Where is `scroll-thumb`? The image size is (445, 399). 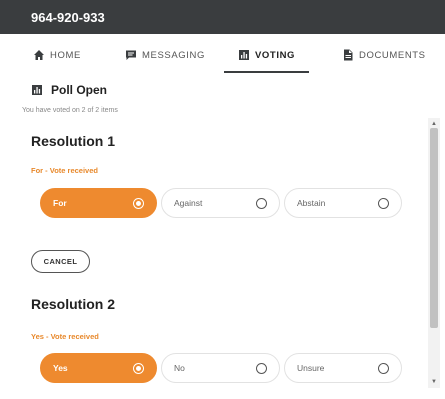
scroll-thumb is located at coordinates (434, 228).